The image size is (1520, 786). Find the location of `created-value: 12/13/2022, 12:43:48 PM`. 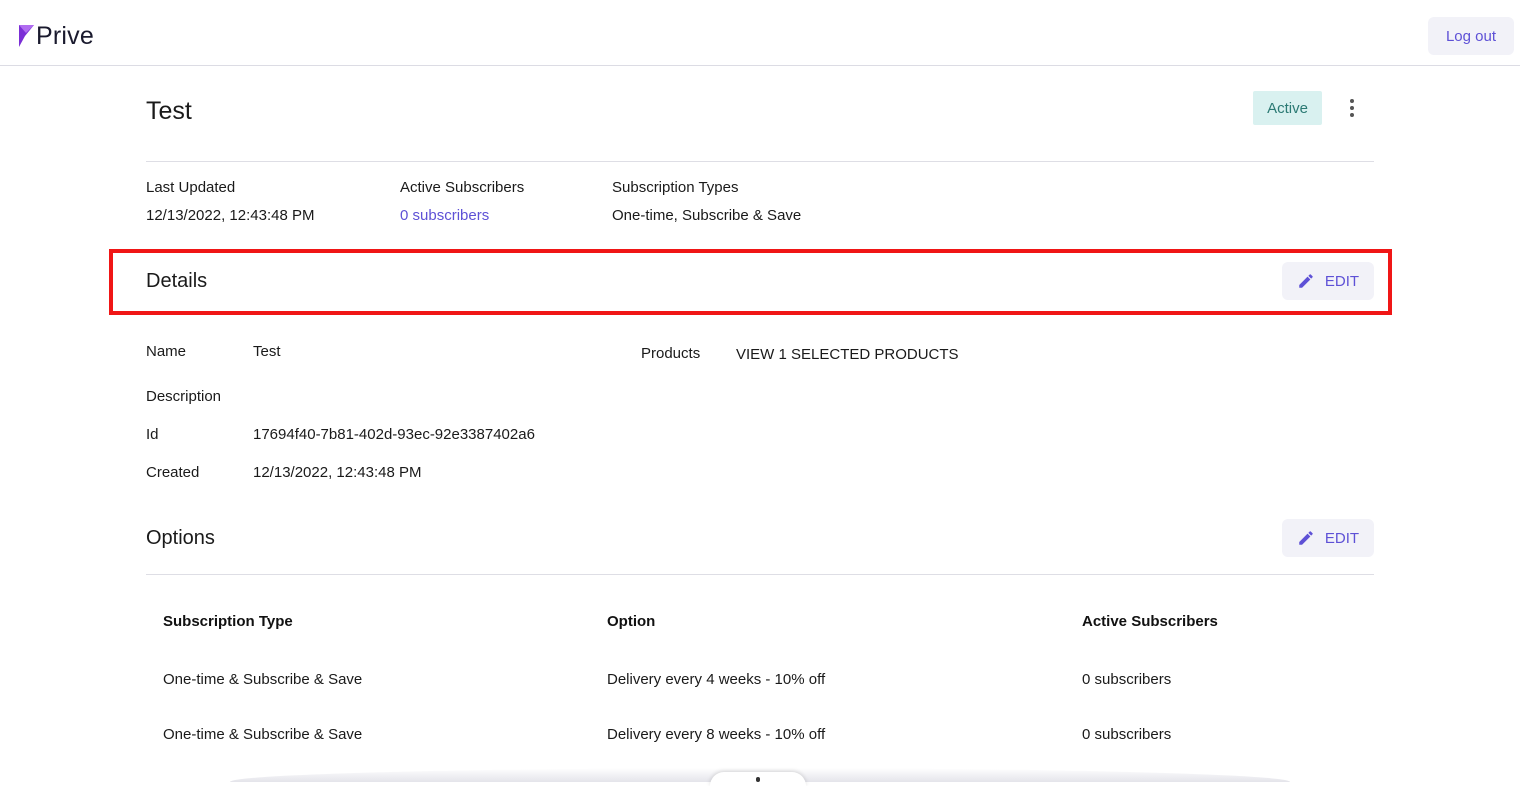

created-value: 12/13/2022, 12:43:48 PM is located at coordinates (337, 472).